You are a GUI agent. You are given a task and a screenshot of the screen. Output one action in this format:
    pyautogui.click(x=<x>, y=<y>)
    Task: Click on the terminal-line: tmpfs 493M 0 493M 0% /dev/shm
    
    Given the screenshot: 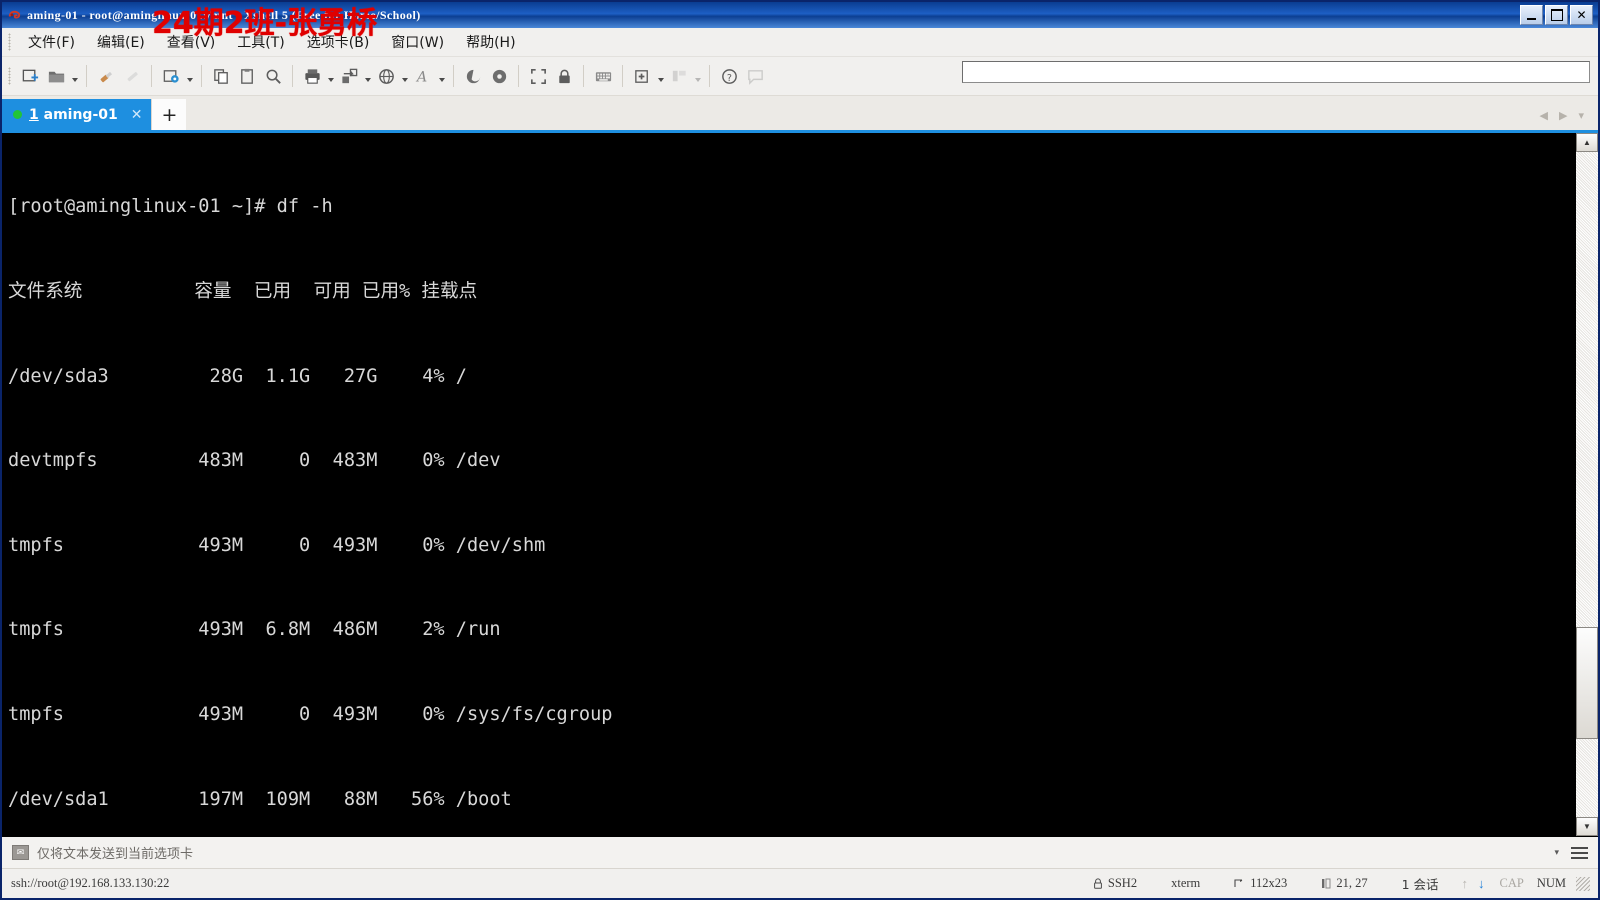 What is the action you would take?
    pyautogui.click(x=277, y=545)
    